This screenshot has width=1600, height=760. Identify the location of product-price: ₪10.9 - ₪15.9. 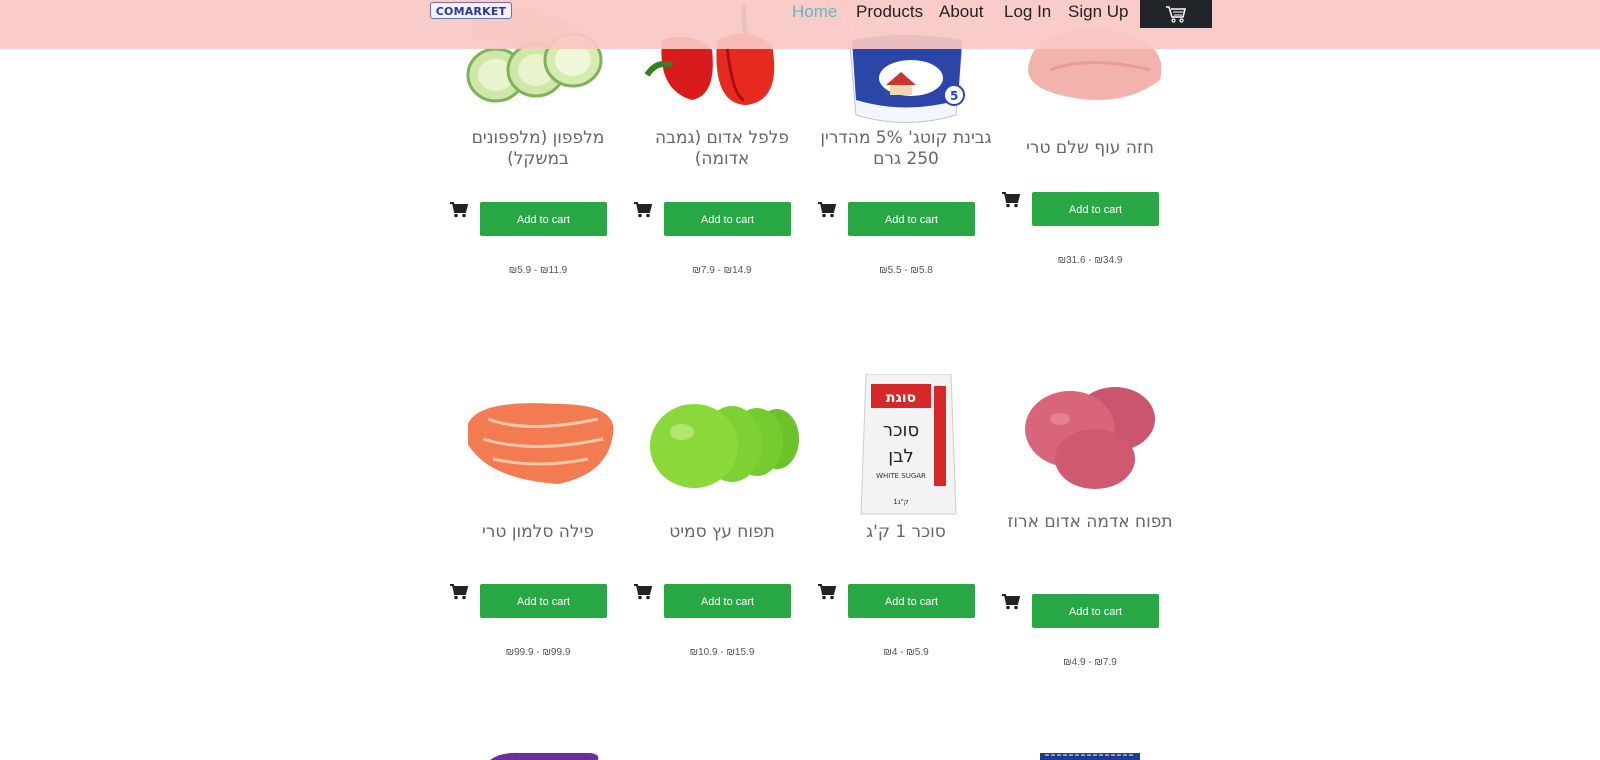
(722, 652).